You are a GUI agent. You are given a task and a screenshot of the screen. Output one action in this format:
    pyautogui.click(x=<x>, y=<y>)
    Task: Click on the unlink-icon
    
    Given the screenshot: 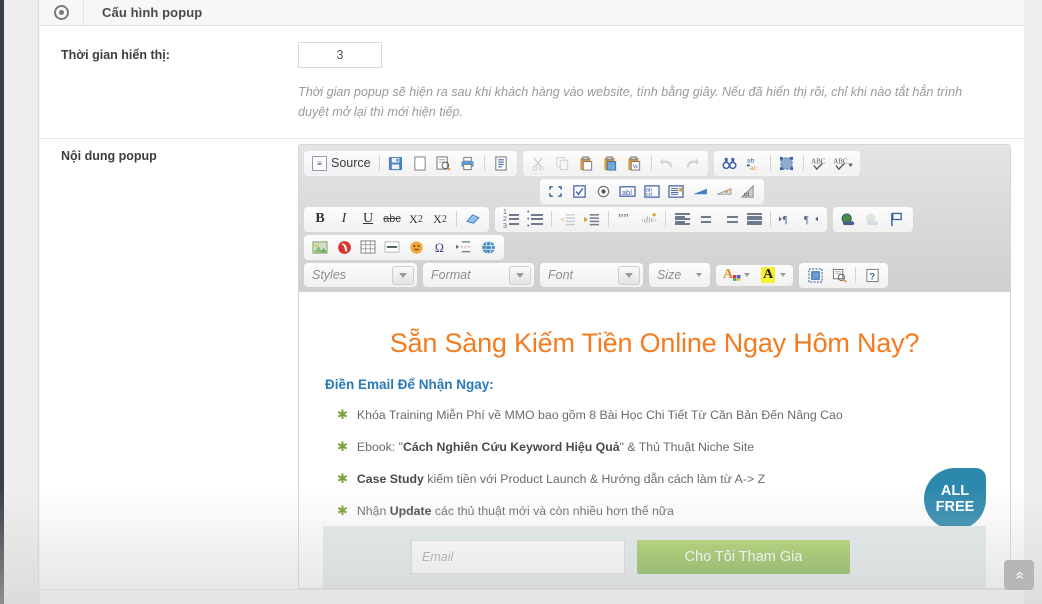 What is the action you would take?
    pyautogui.click(x=873, y=219)
    